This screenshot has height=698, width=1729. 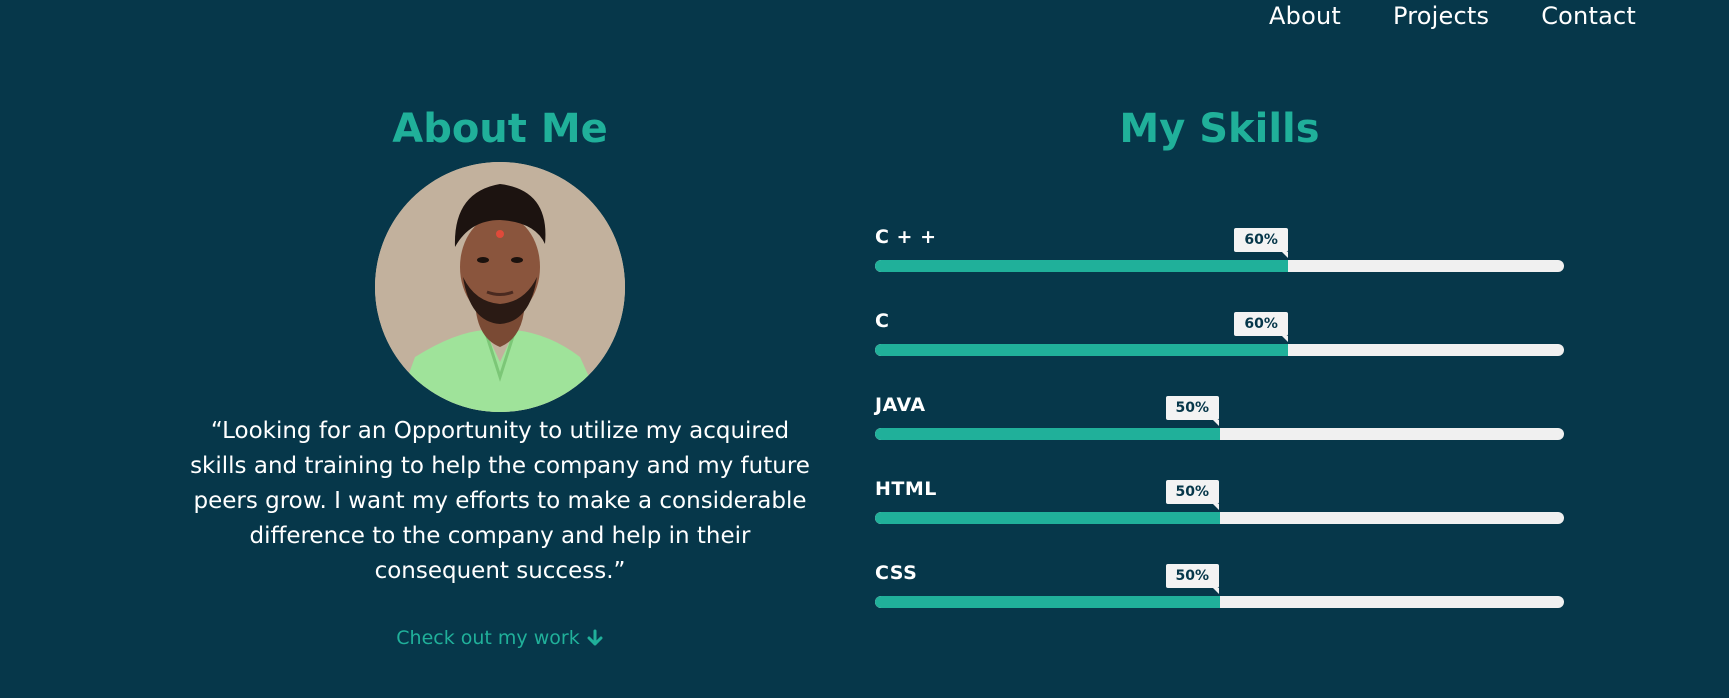 I want to click on cta-label: Check out my work, so click(x=488, y=638).